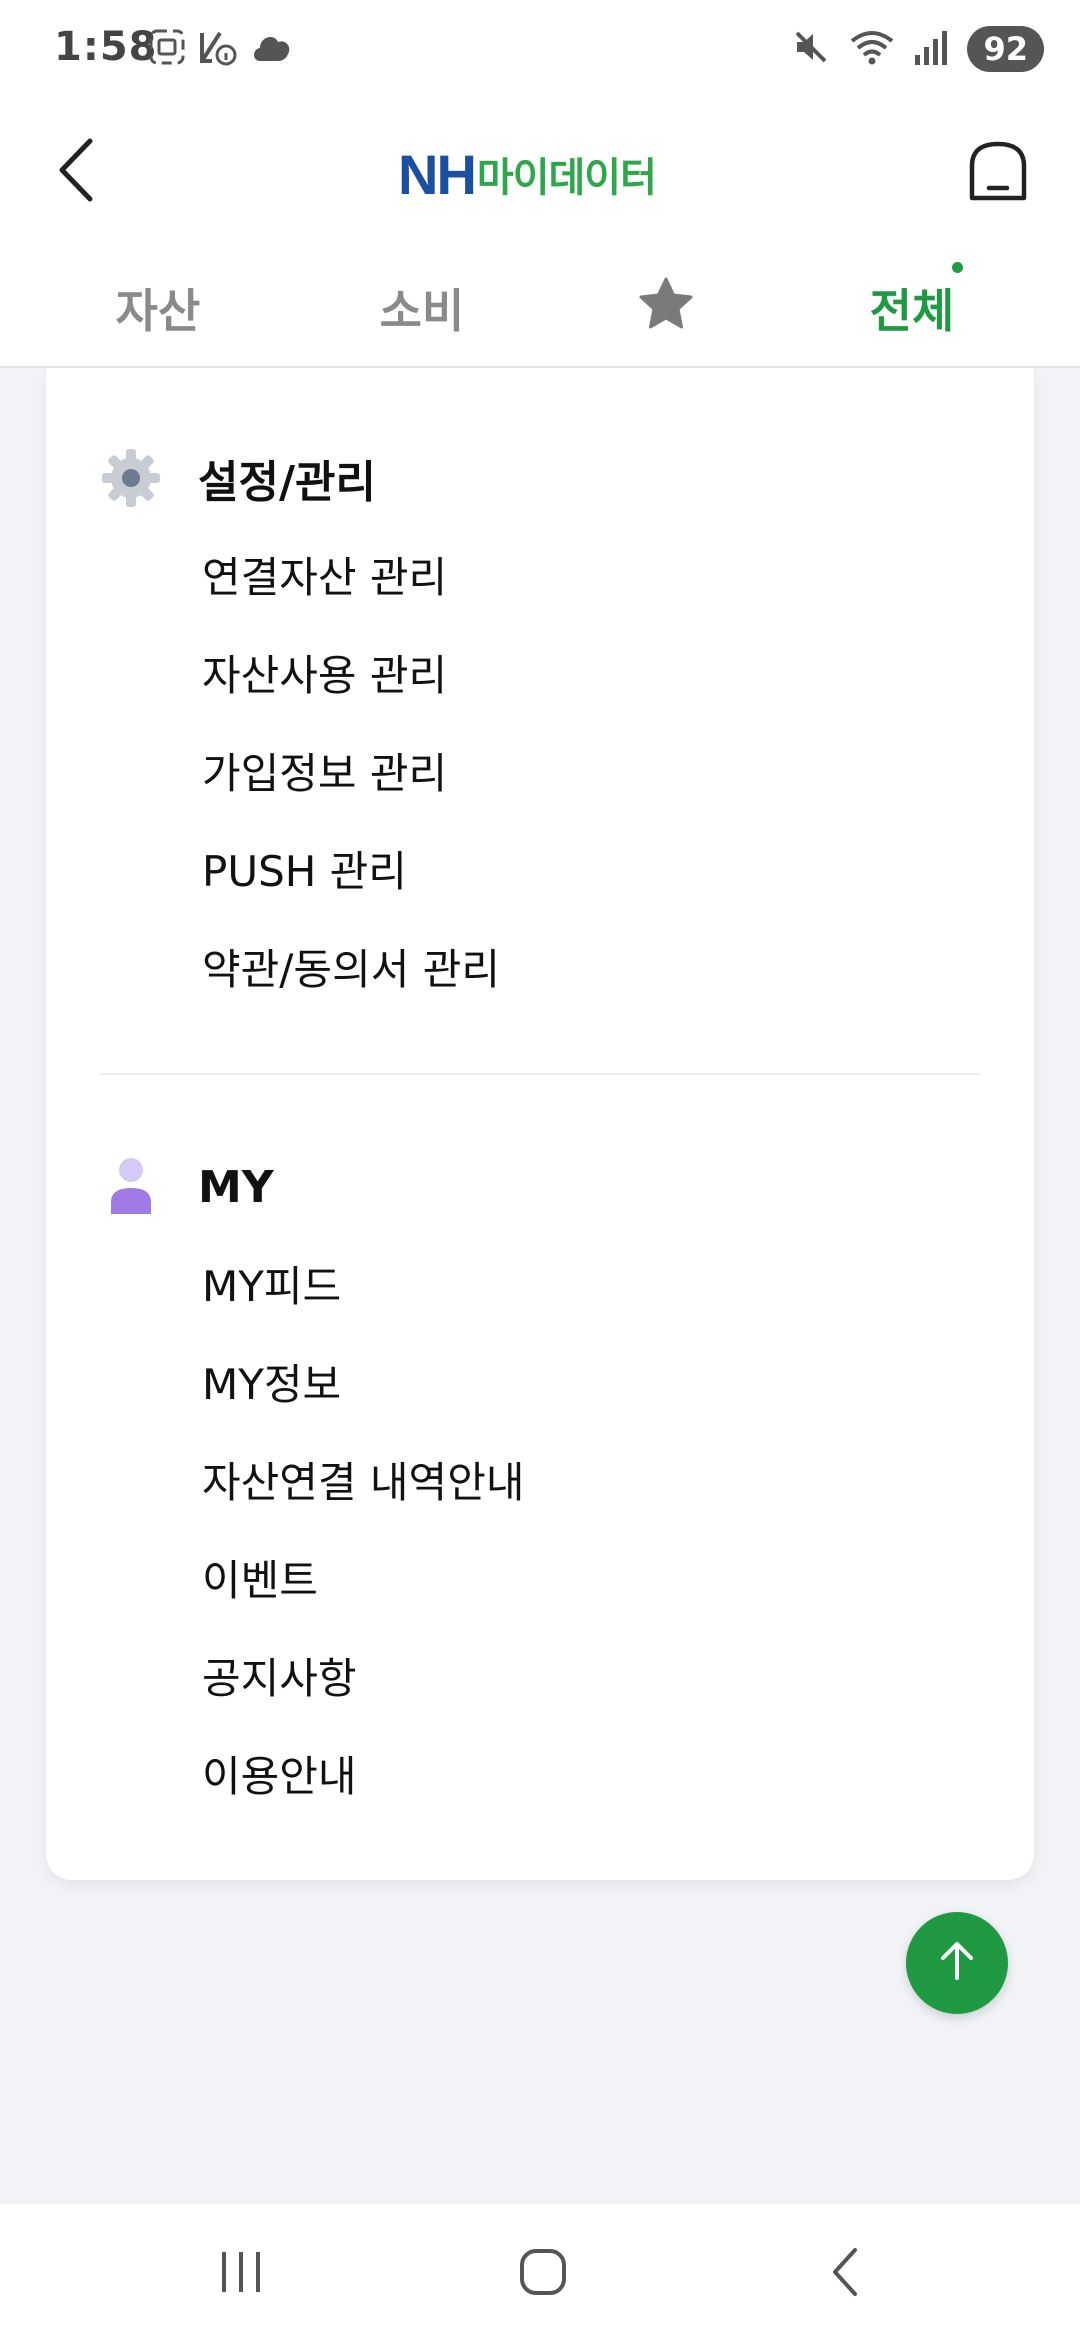  I want to click on status-bar: 1:58 92, so click(540, 50).